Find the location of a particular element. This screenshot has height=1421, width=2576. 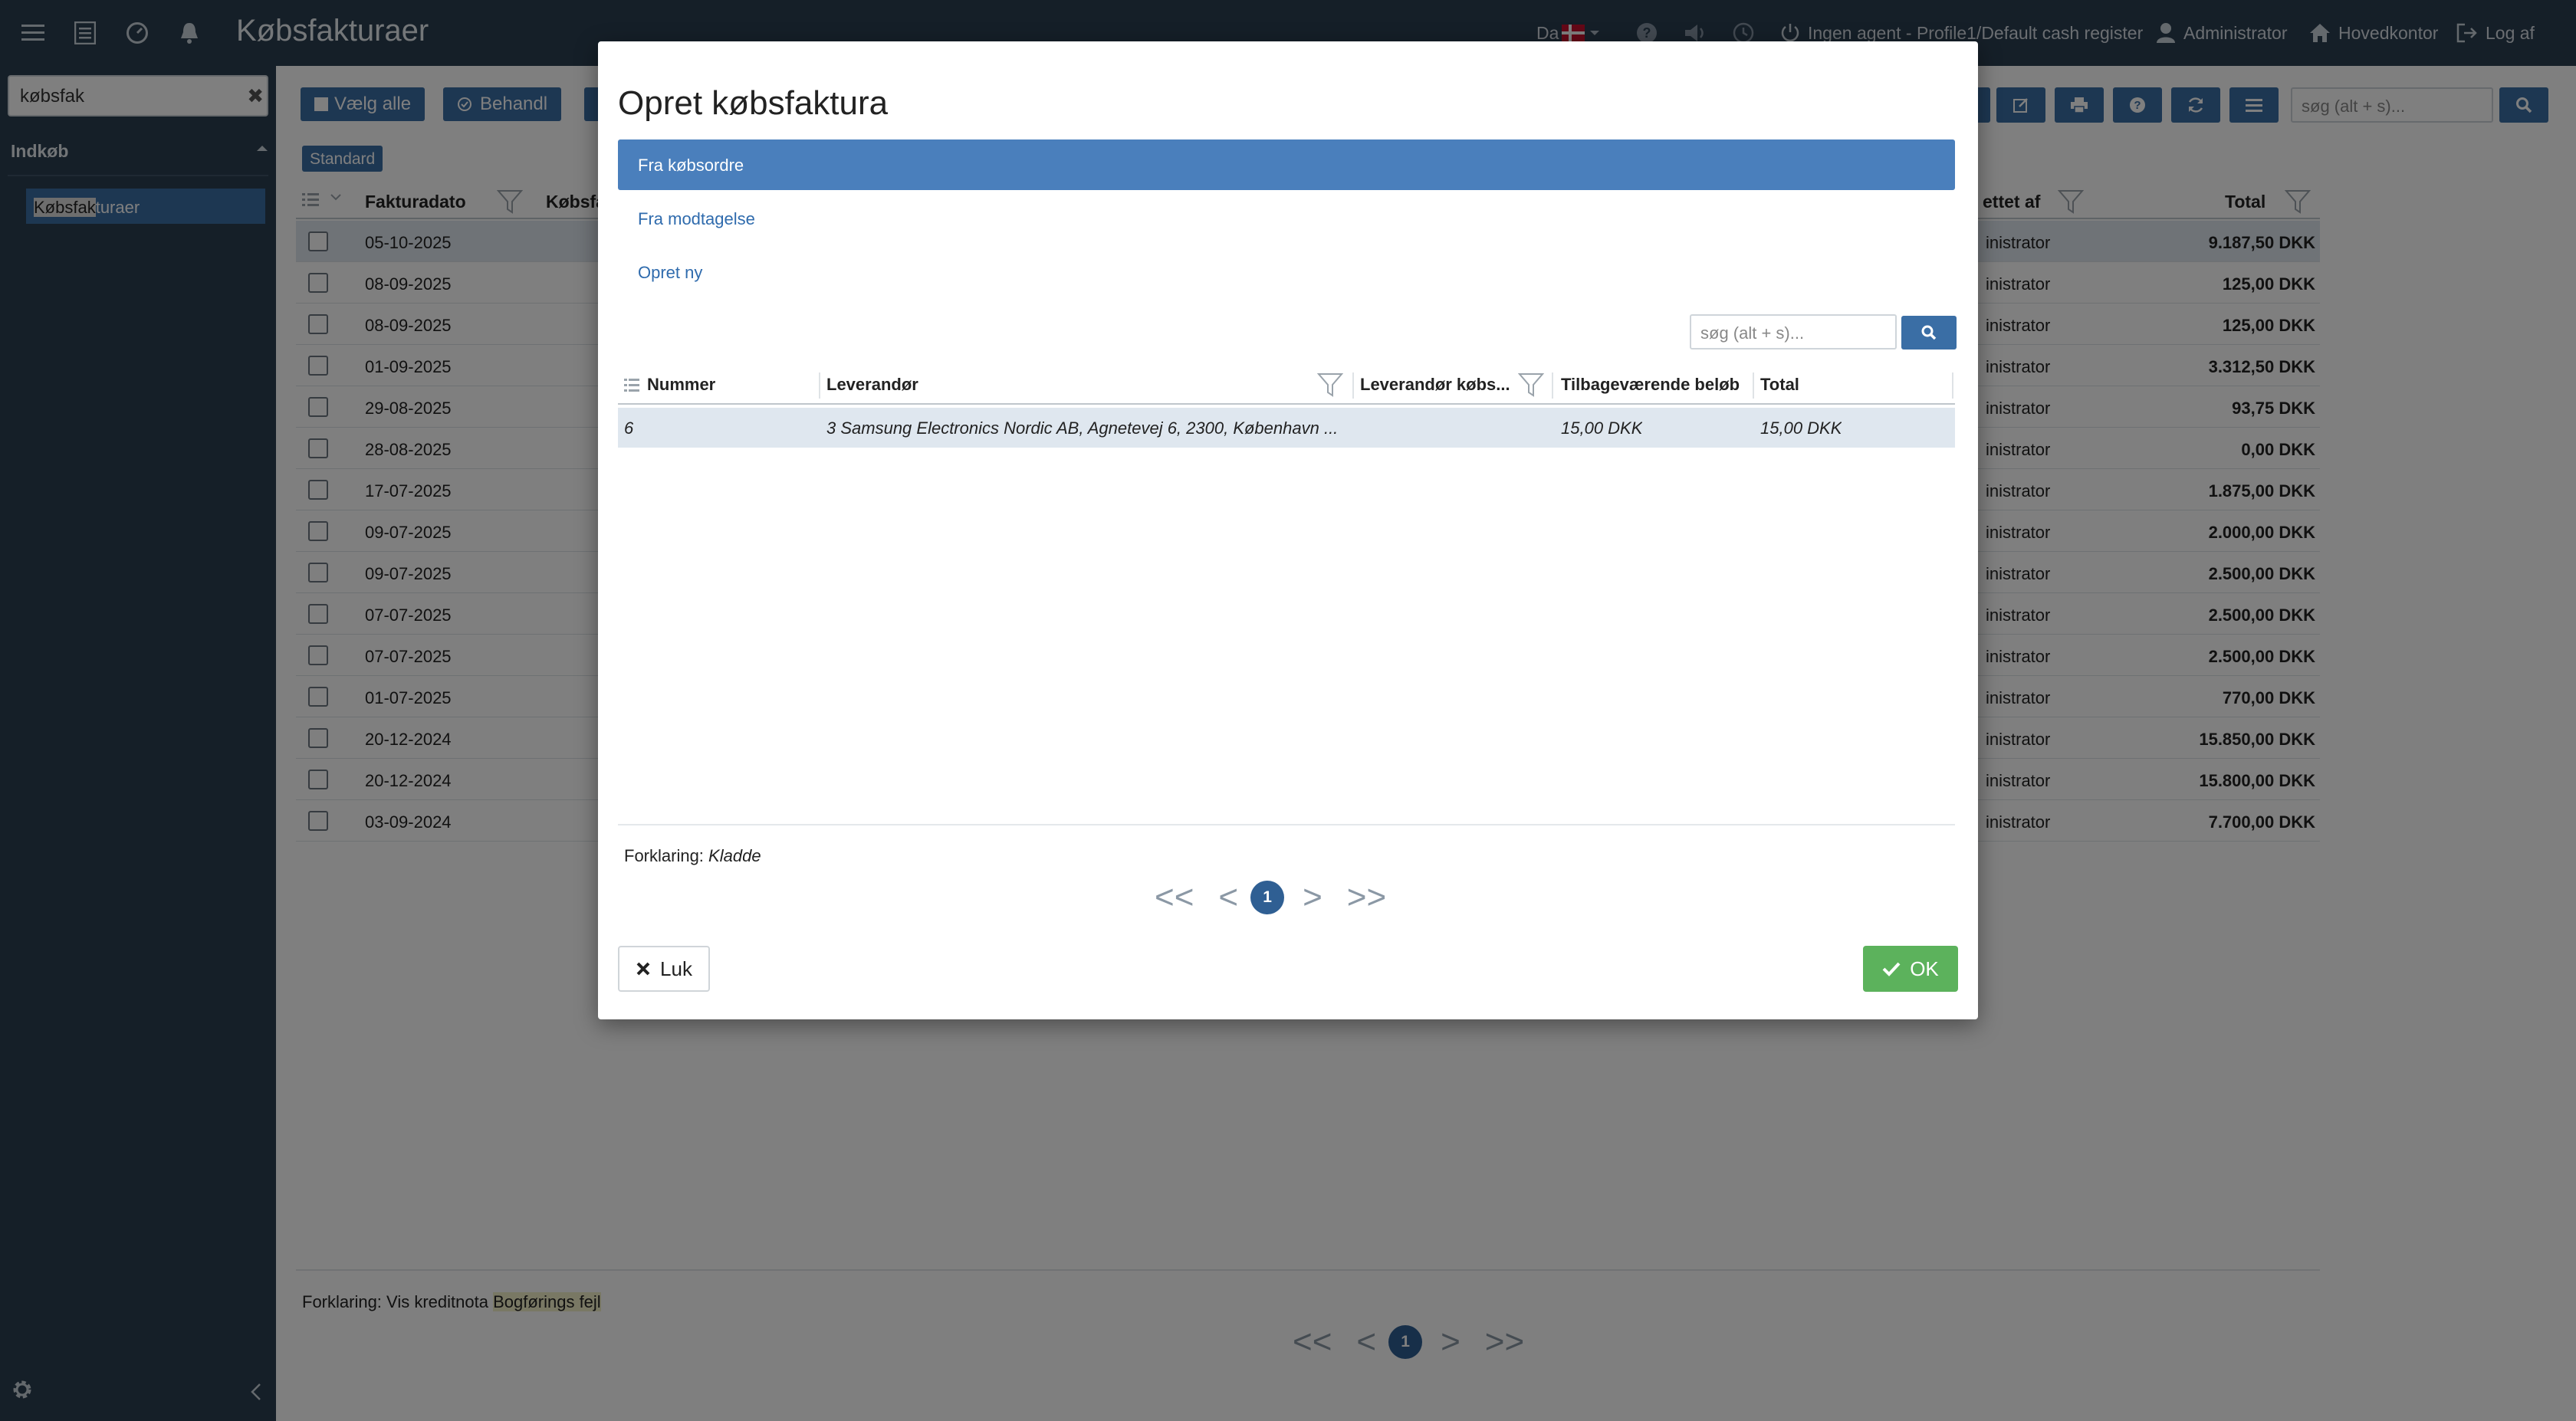

pager-first: << is located at coordinates (1175, 897).